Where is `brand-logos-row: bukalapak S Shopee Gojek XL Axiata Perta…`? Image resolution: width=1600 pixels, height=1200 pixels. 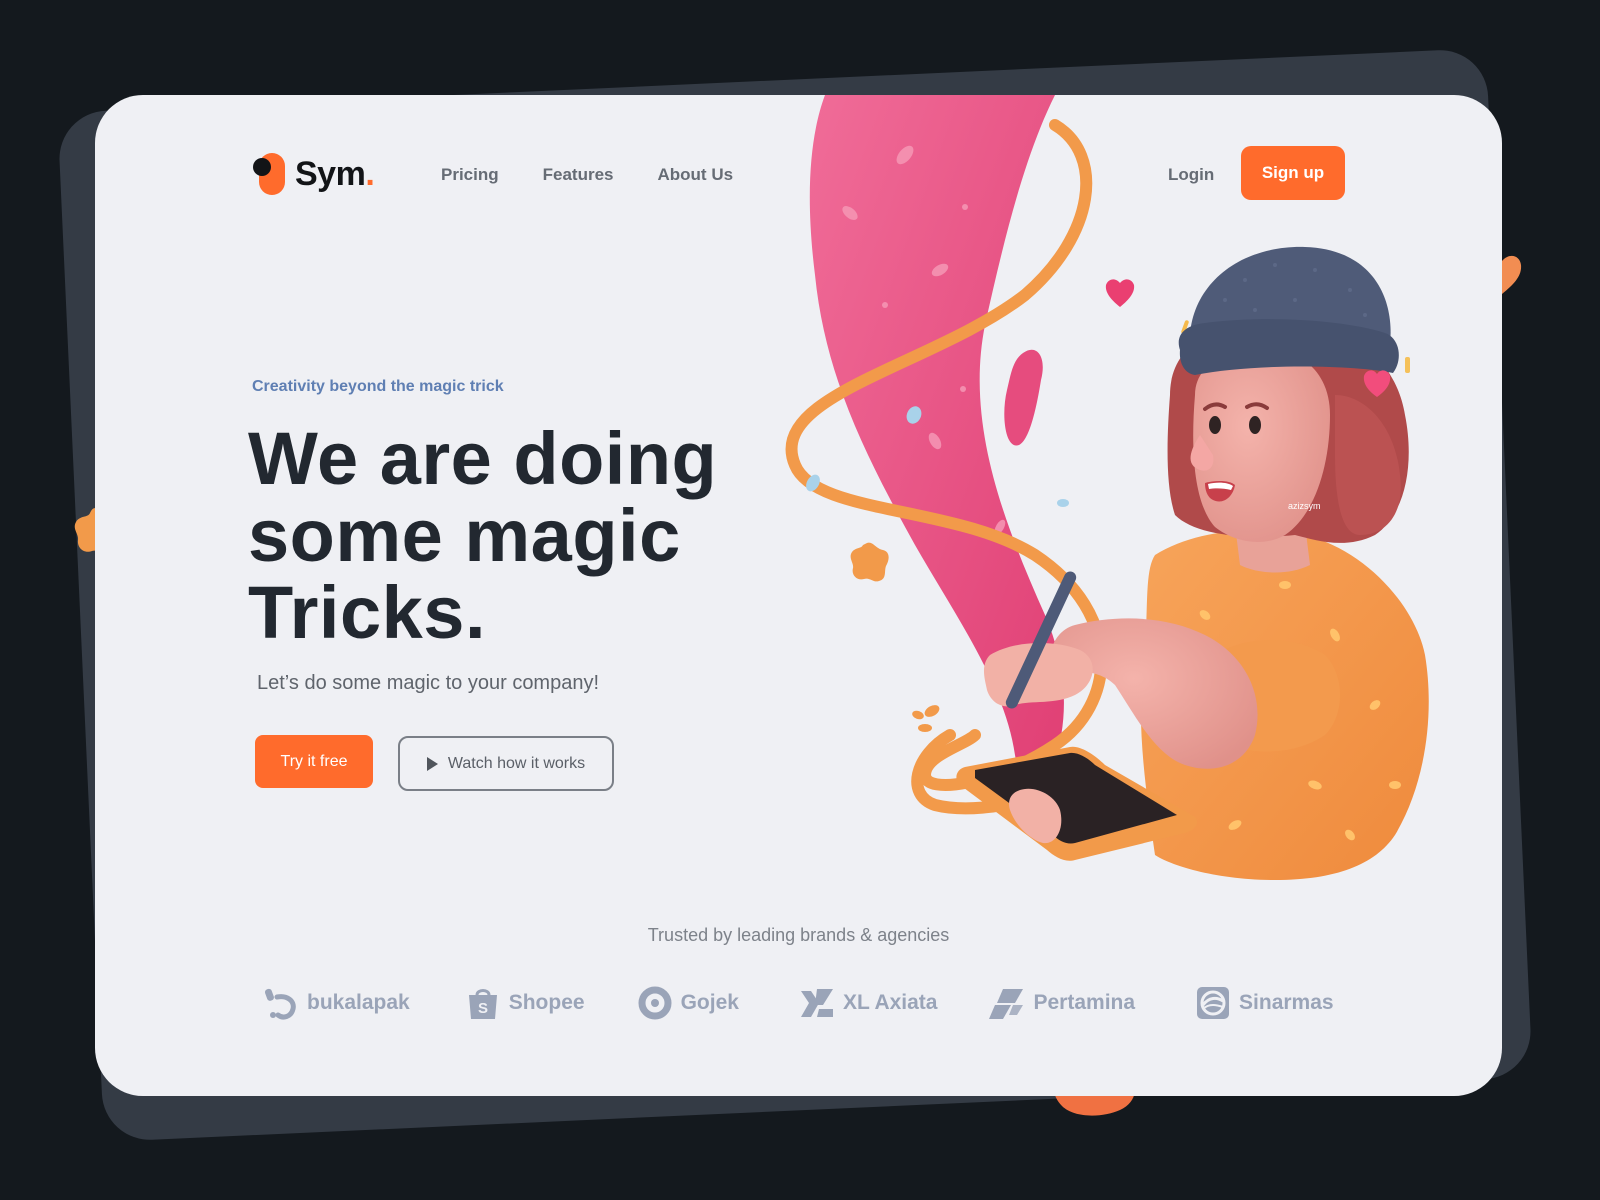 brand-logos-row: bukalapak S Shopee Gojek XL Axiata Perta… is located at coordinates (798, 1003).